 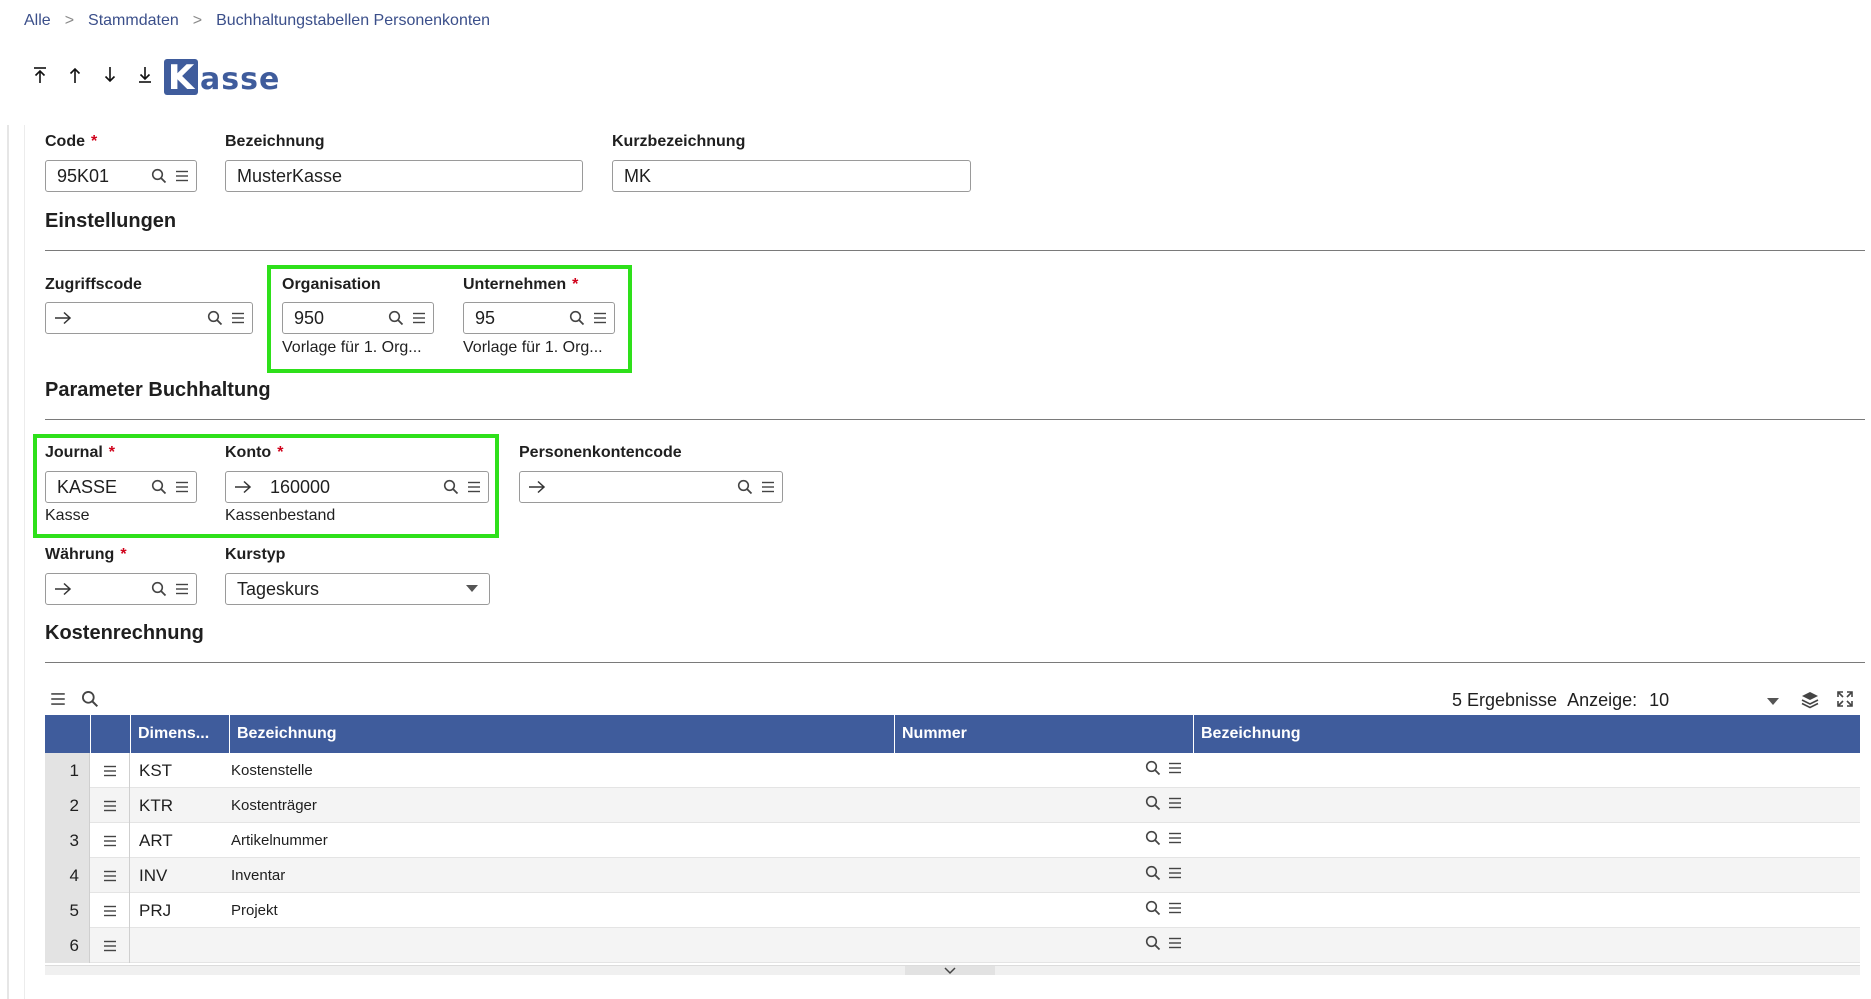 What do you see at coordinates (258, 875) in the screenshot?
I see `cell-bezeichnung: Inventar` at bounding box center [258, 875].